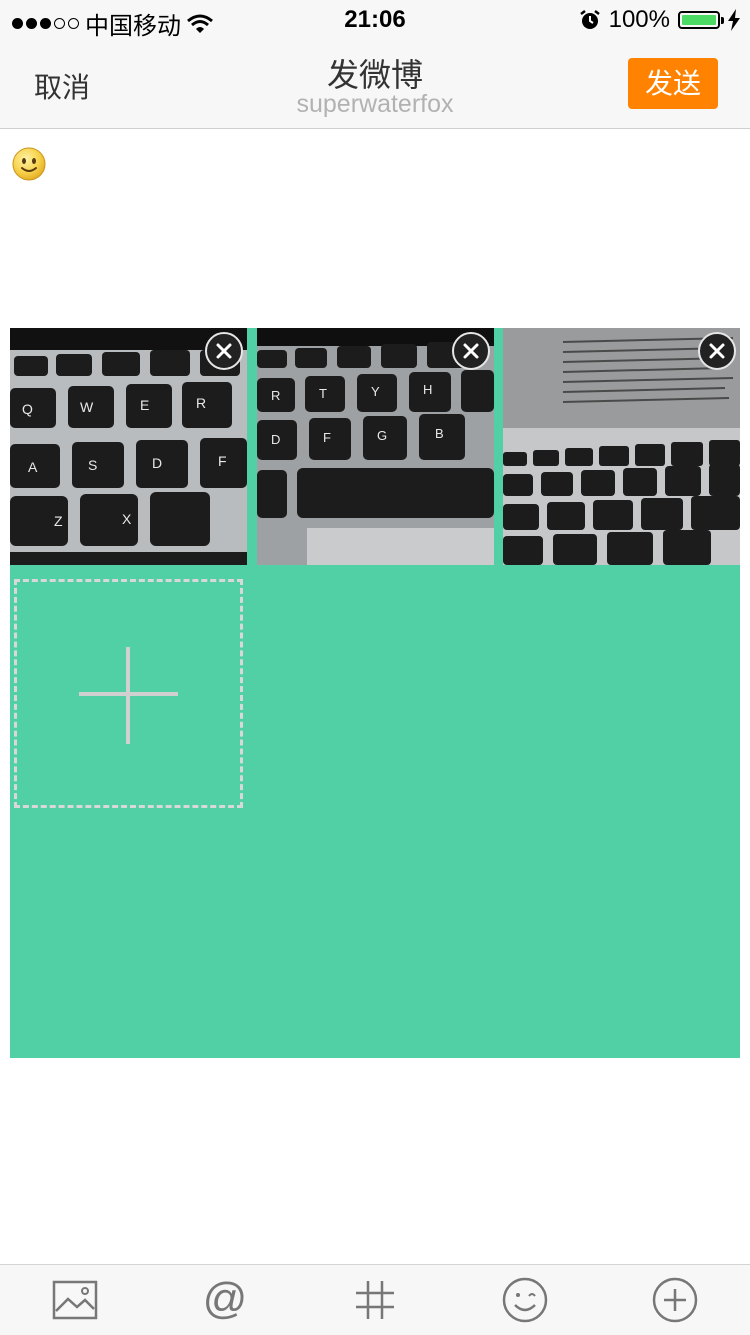 This screenshot has width=750, height=1335. I want to click on toolbar-emoji-button, so click(525, 1300).